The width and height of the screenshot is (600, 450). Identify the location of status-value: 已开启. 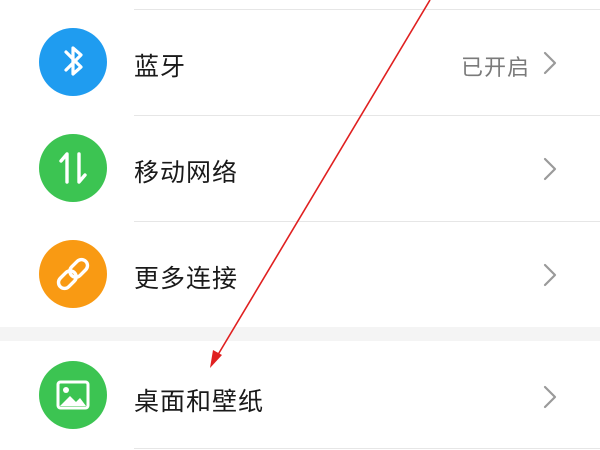
(495, 68).